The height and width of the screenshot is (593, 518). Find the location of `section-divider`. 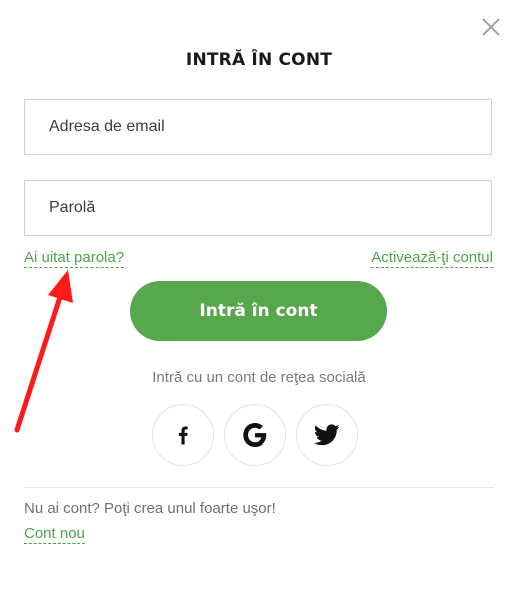

section-divider is located at coordinates (259, 487).